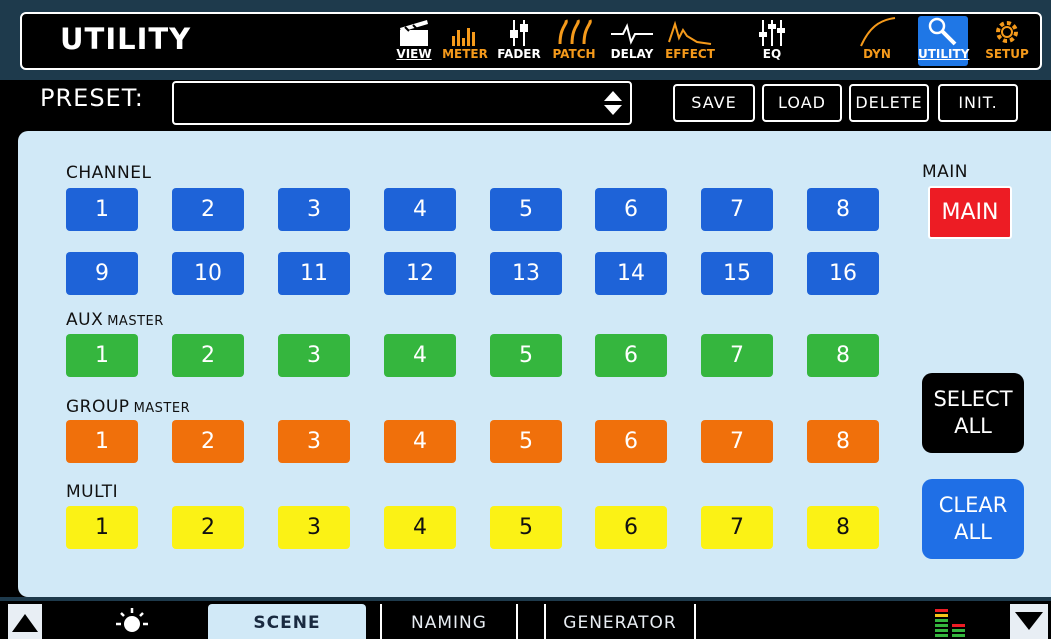  I want to click on nav-utility: UTILITY, so click(943, 41).